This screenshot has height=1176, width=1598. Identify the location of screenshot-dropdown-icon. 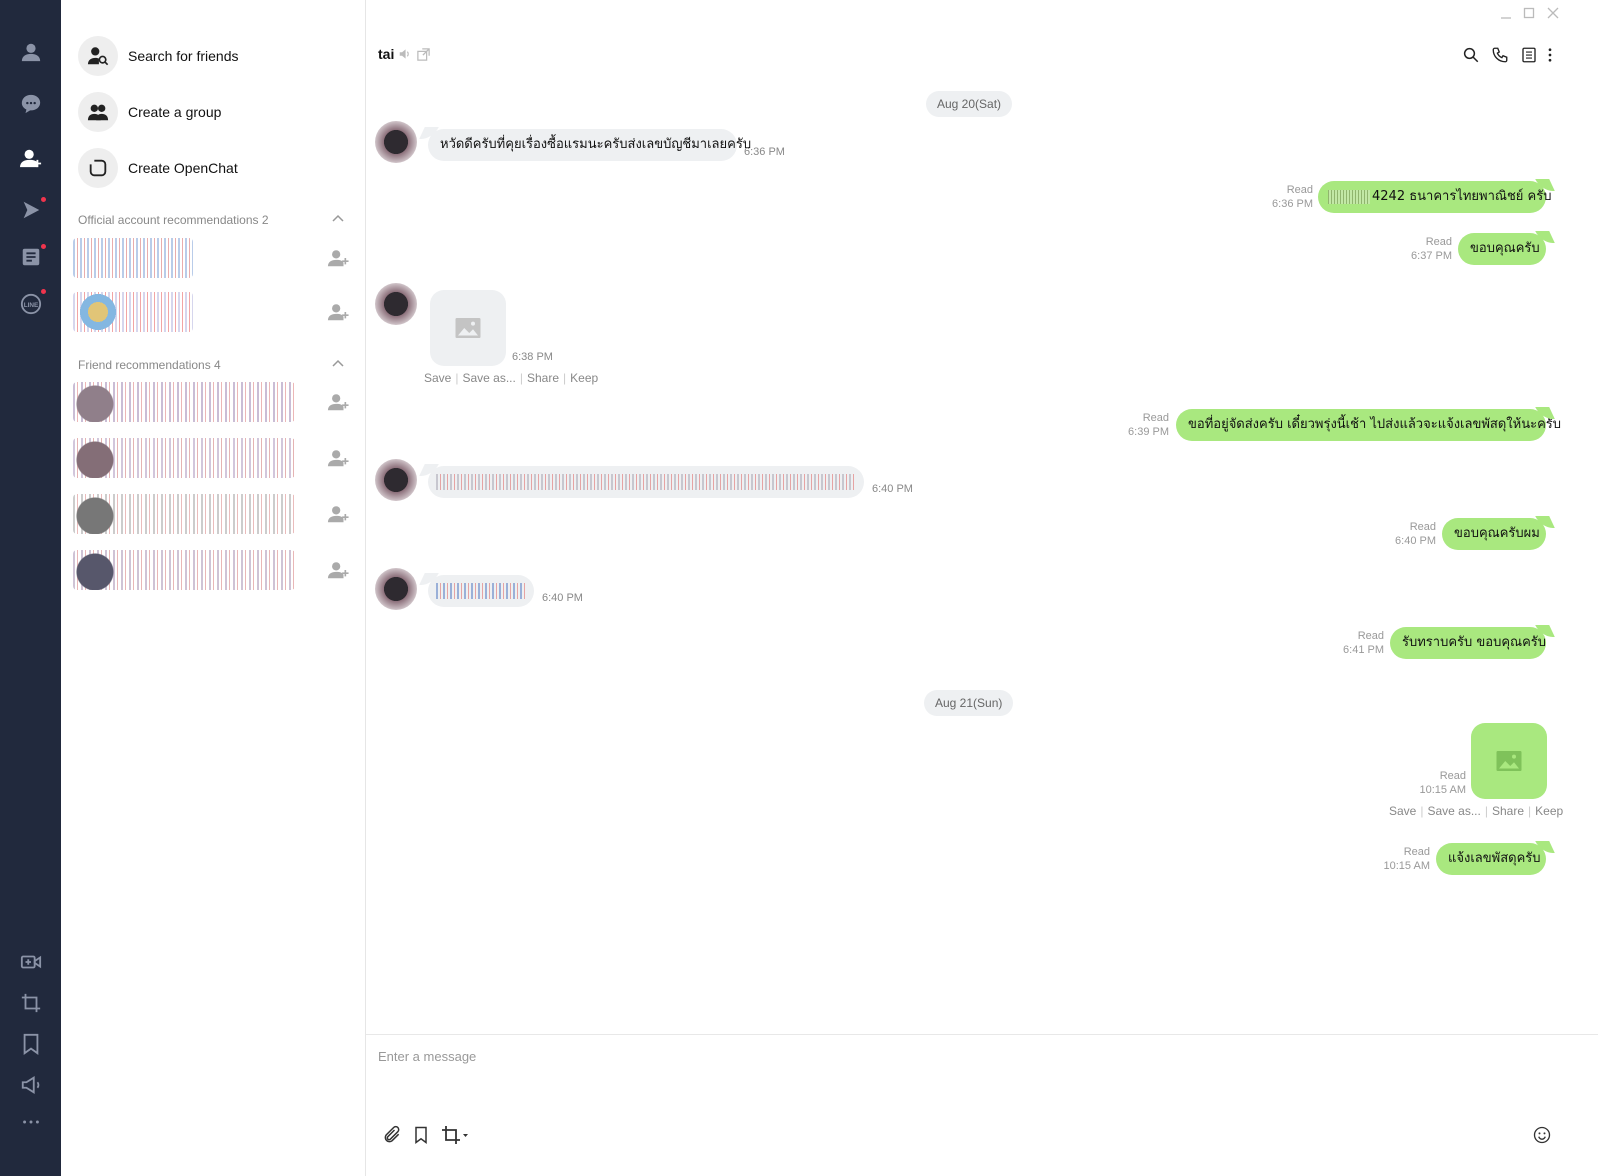
(455, 1135).